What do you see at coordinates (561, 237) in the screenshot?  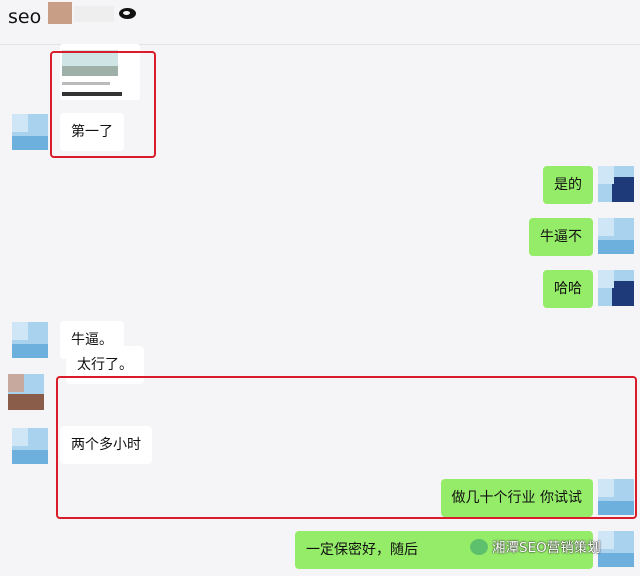 I see `sent-message-bubble: 牛逼不` at bounding box center [561, 237].